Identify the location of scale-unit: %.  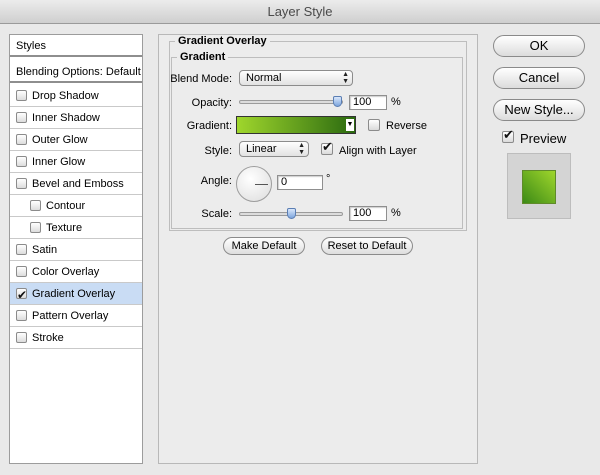
(396, 213).